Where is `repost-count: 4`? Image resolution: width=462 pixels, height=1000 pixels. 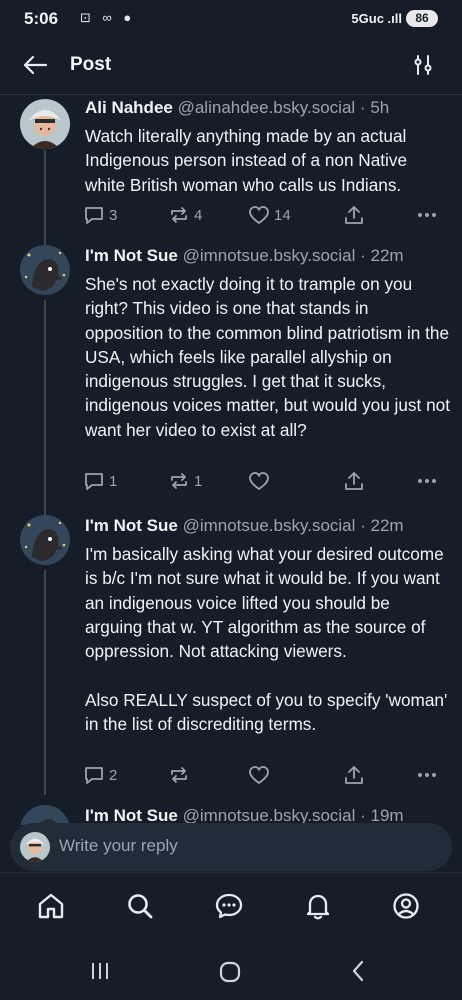 repost-count: 4 is located at coordinates (198, 215).